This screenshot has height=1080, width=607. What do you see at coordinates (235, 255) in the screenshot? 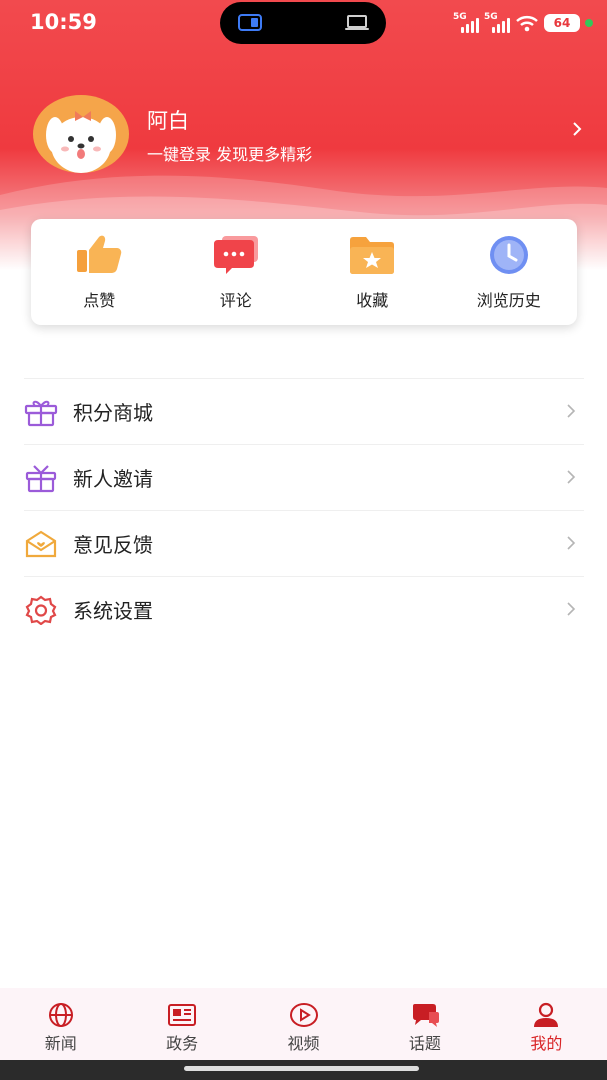
I see `comment-icon` at bounding box center [235, 255].